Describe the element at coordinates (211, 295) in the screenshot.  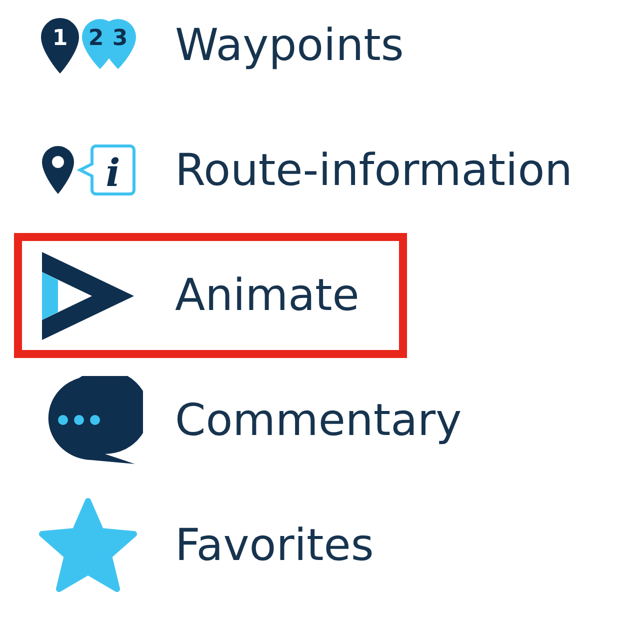
I see `menu-item: Animate` at that location.